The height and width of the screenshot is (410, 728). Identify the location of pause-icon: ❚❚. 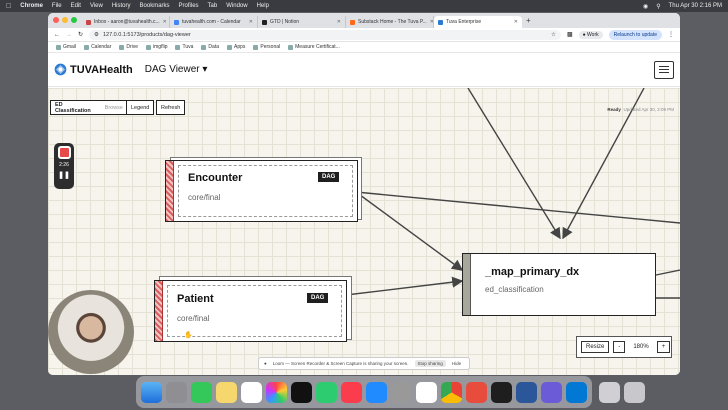
(64, 175).